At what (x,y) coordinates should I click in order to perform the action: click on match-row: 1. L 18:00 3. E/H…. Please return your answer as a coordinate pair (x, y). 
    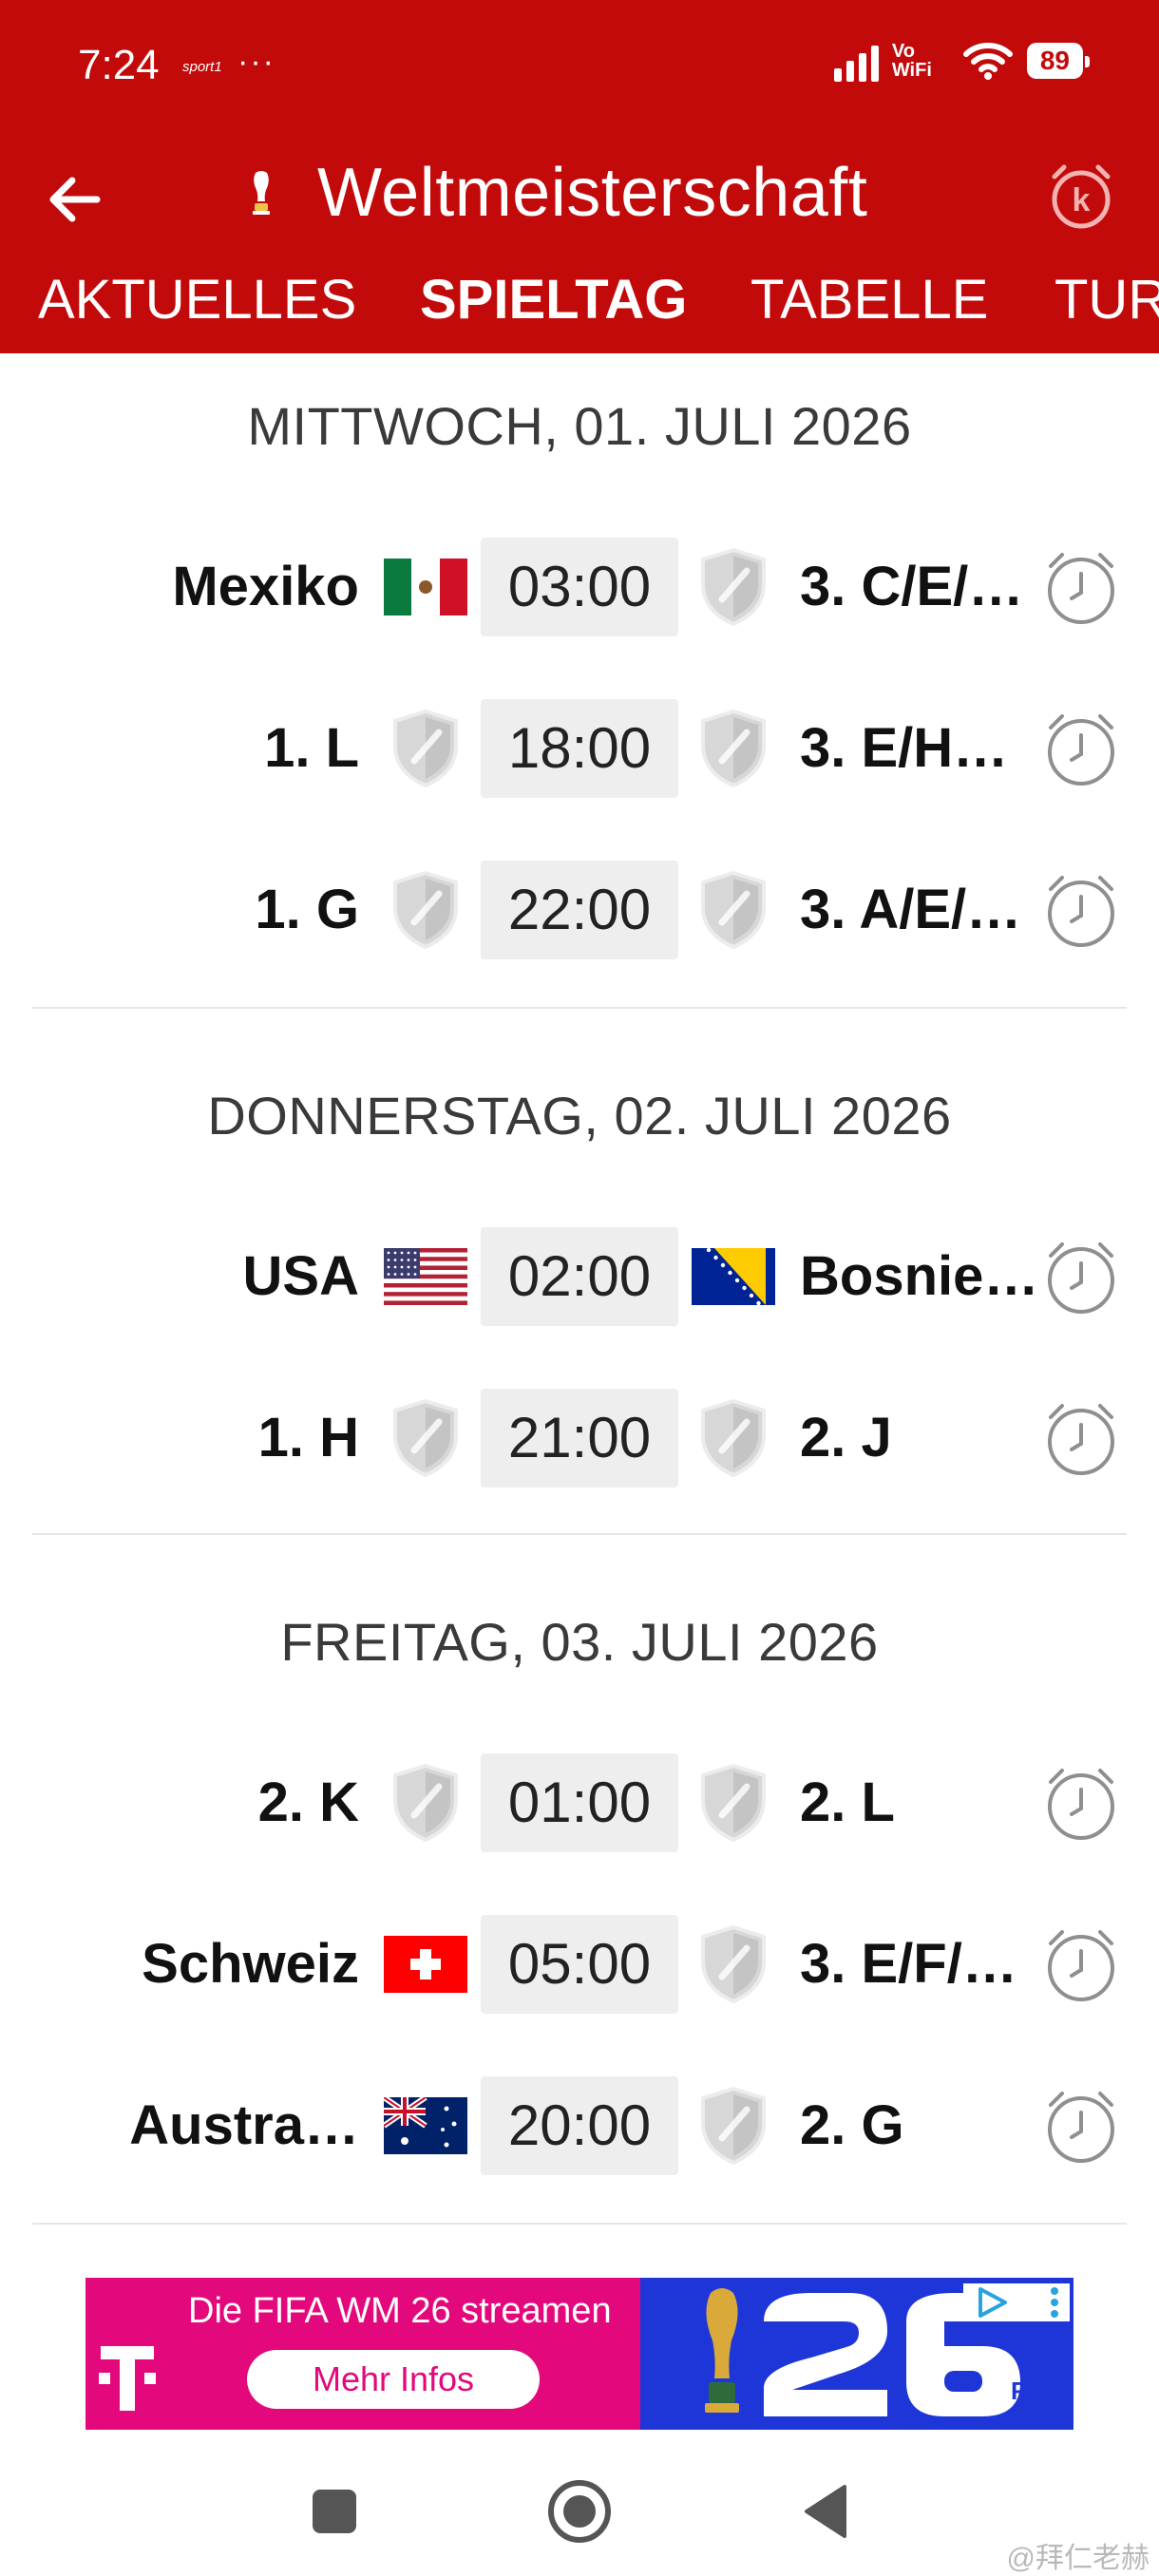
    Looking at the image, I should click on (579, 748).